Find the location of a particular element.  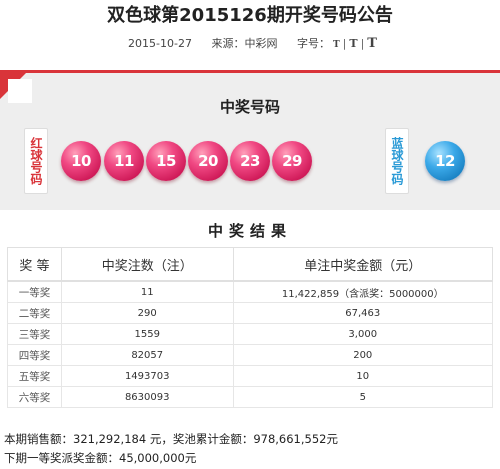

winner-count: 1493703 is located at coordinates (147, 376).